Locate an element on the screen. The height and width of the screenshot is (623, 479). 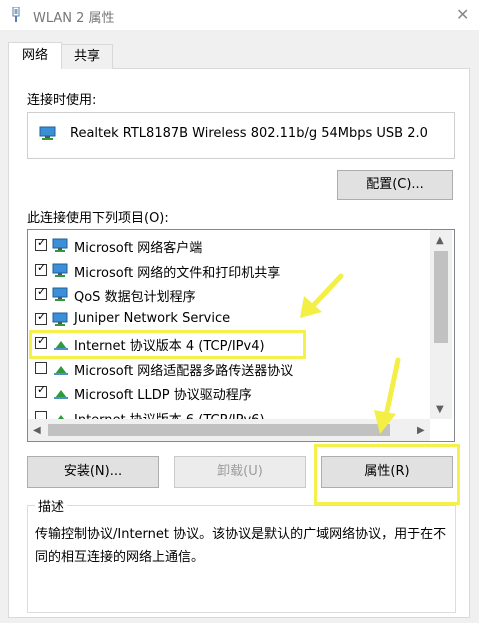
tab-network: 网络 is located at coordinates (35, 55).